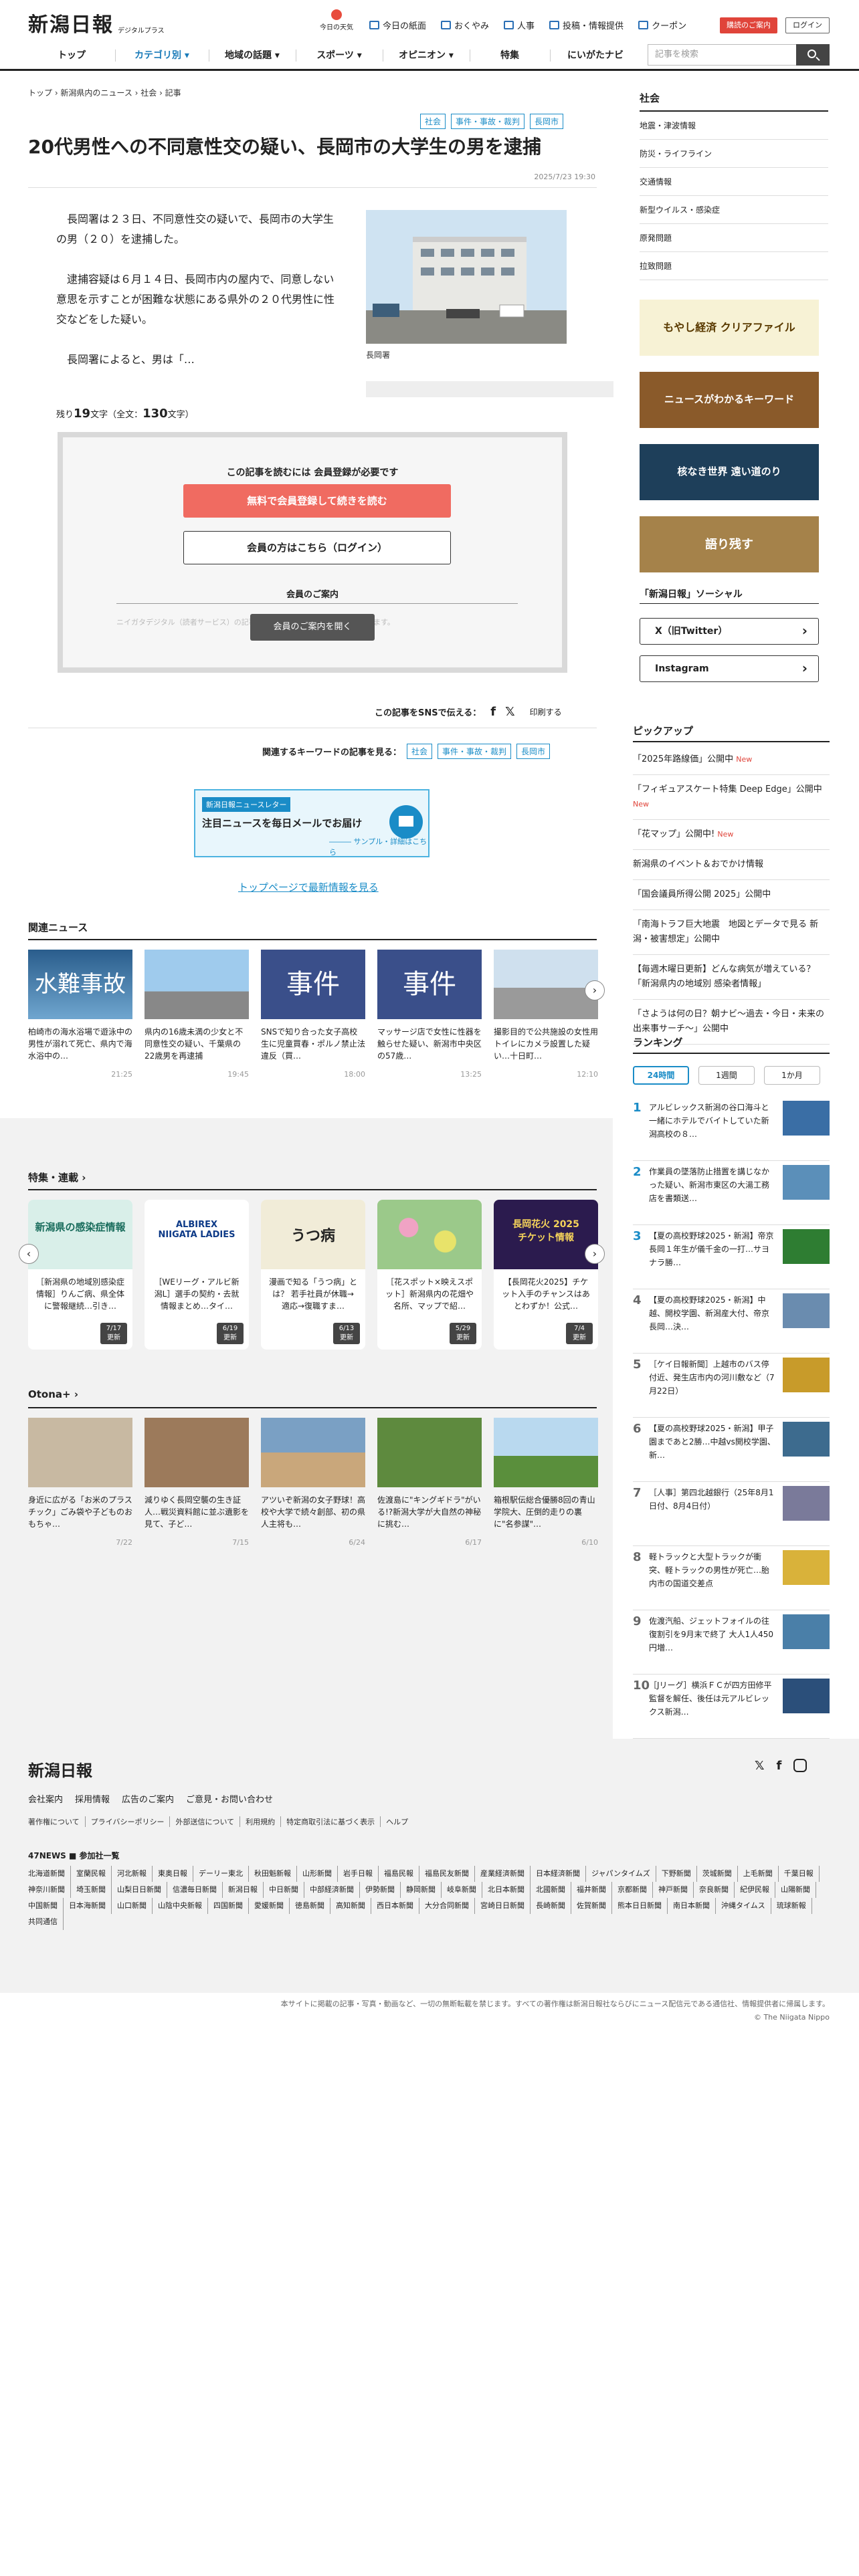 This screenshot has height=2576, width=859. I want to click on keyword-link: 長岡市, so click(533, 752).